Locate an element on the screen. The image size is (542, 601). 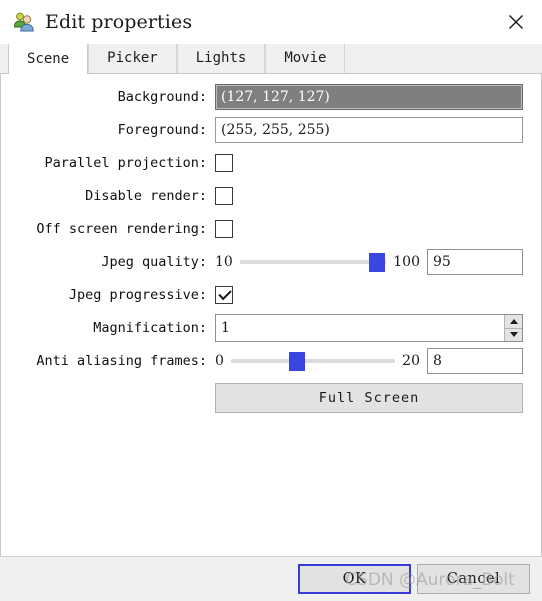
tab-picker: Picker is located at coordinates (132, 58).